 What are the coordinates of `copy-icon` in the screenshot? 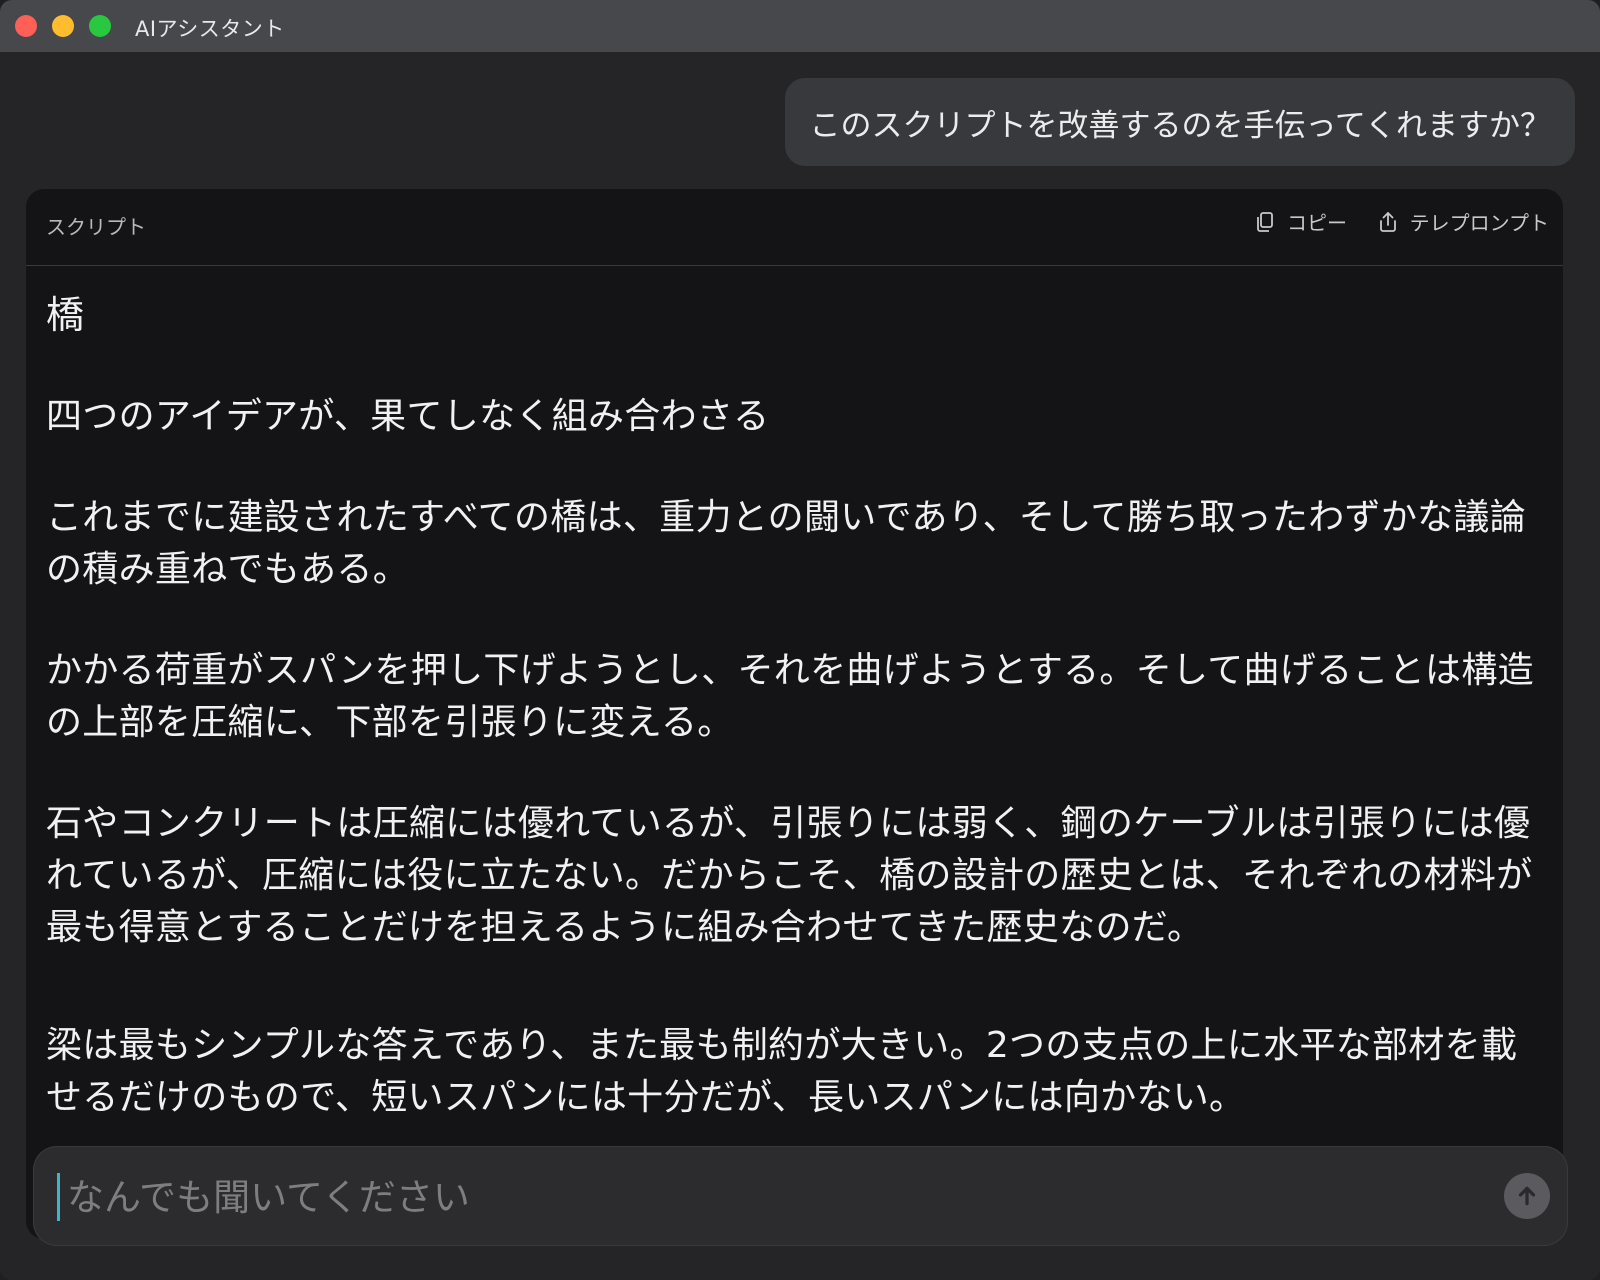 It's located at (1265, 221).